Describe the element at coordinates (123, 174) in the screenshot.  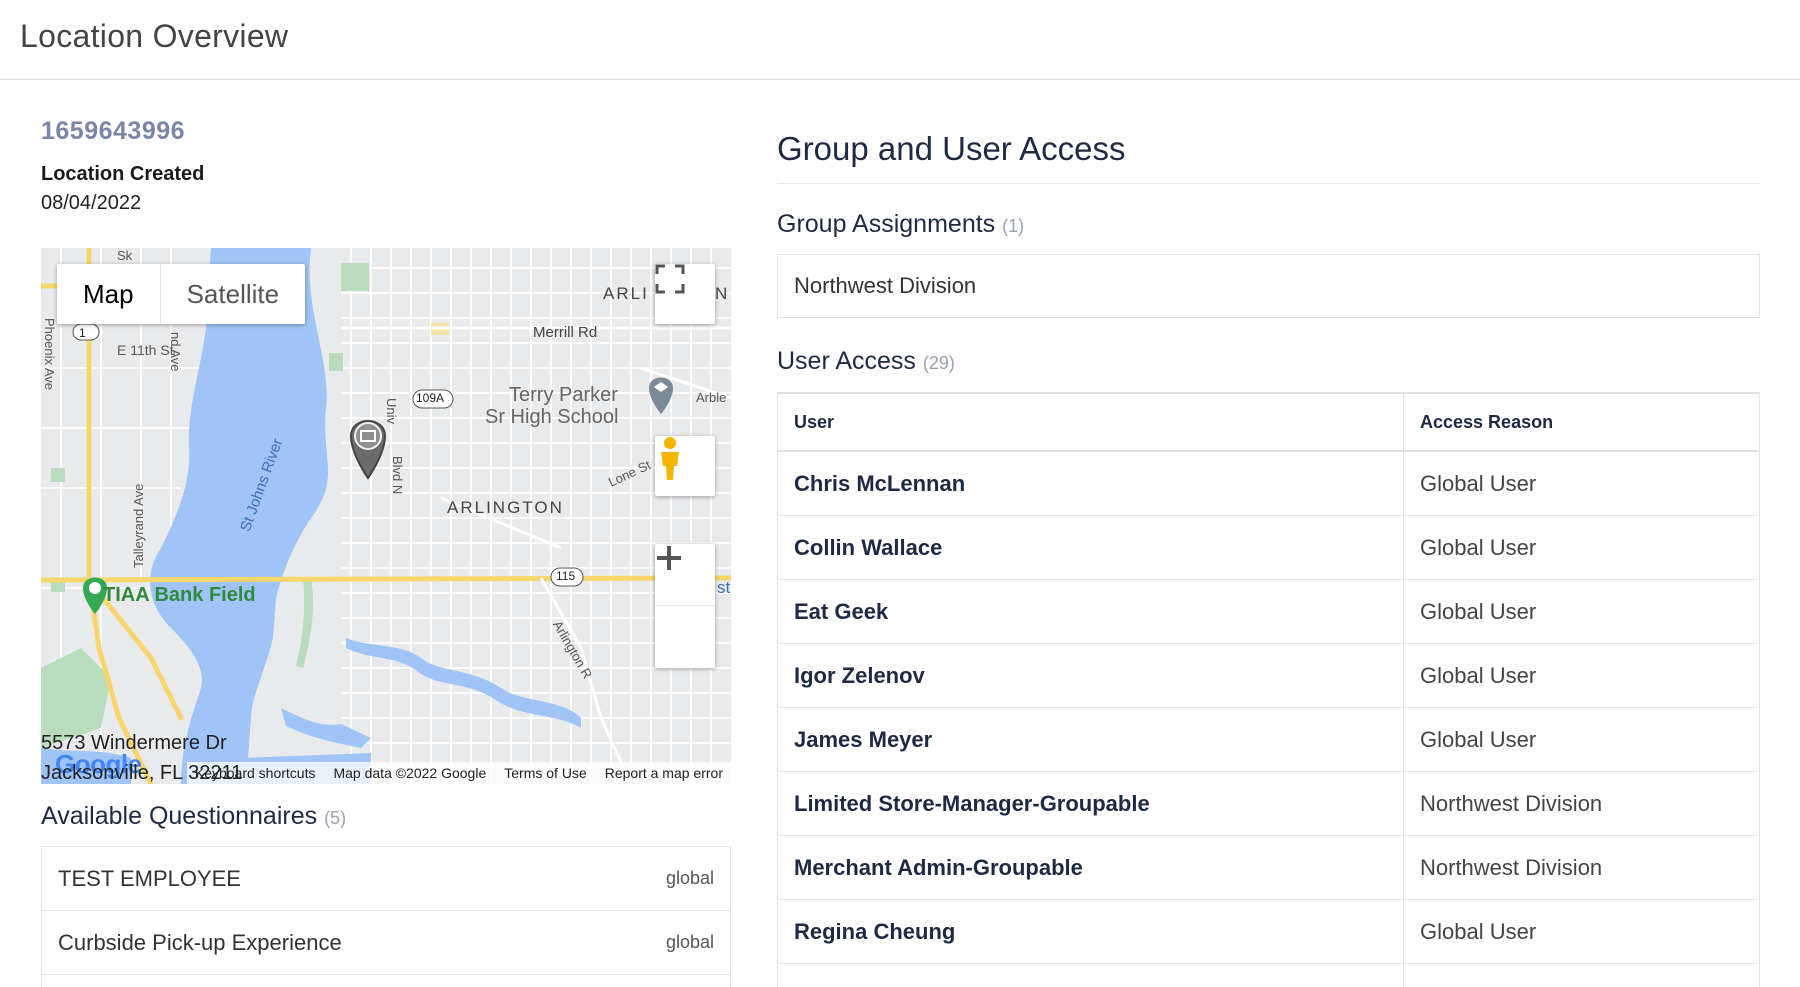
I see `location-created-label: Location Created` at that location.